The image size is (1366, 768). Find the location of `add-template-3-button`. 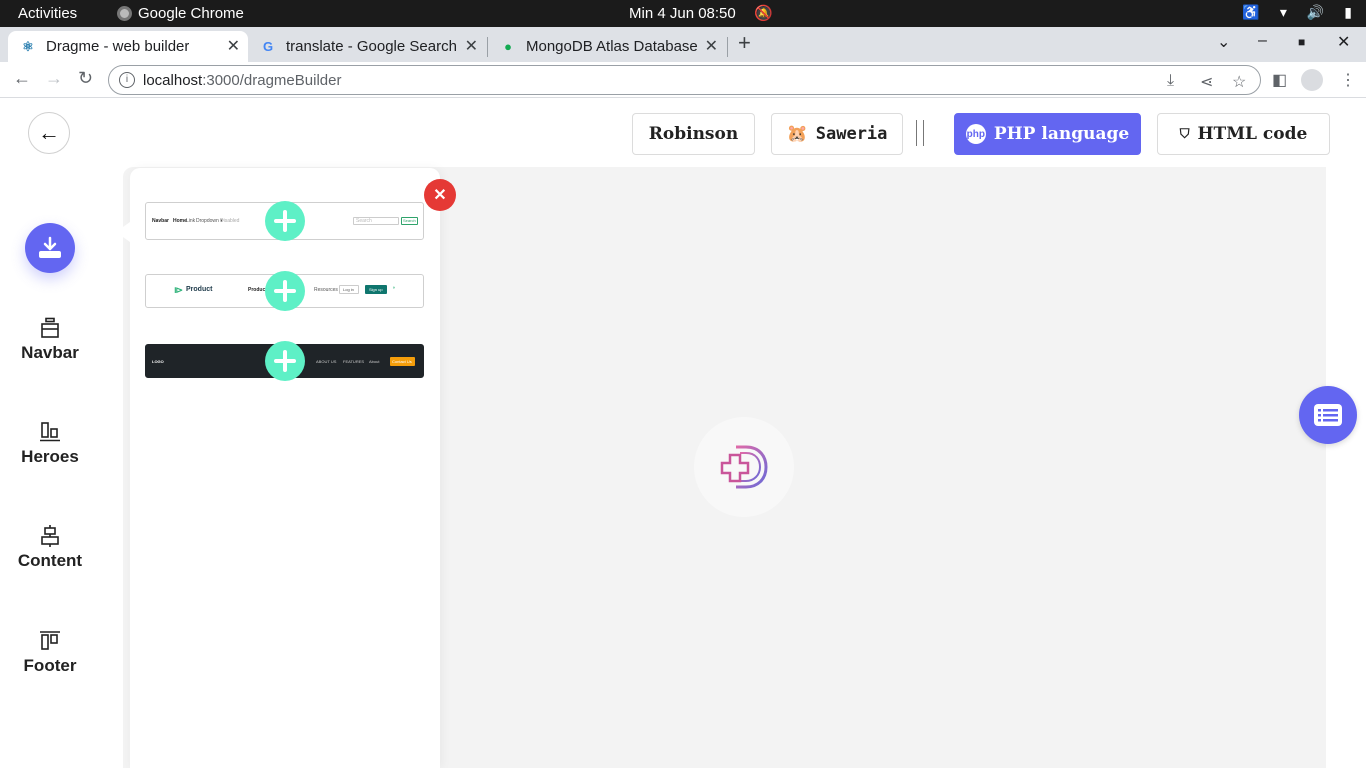

add-template-3-button is located at coordinates (285, 361).